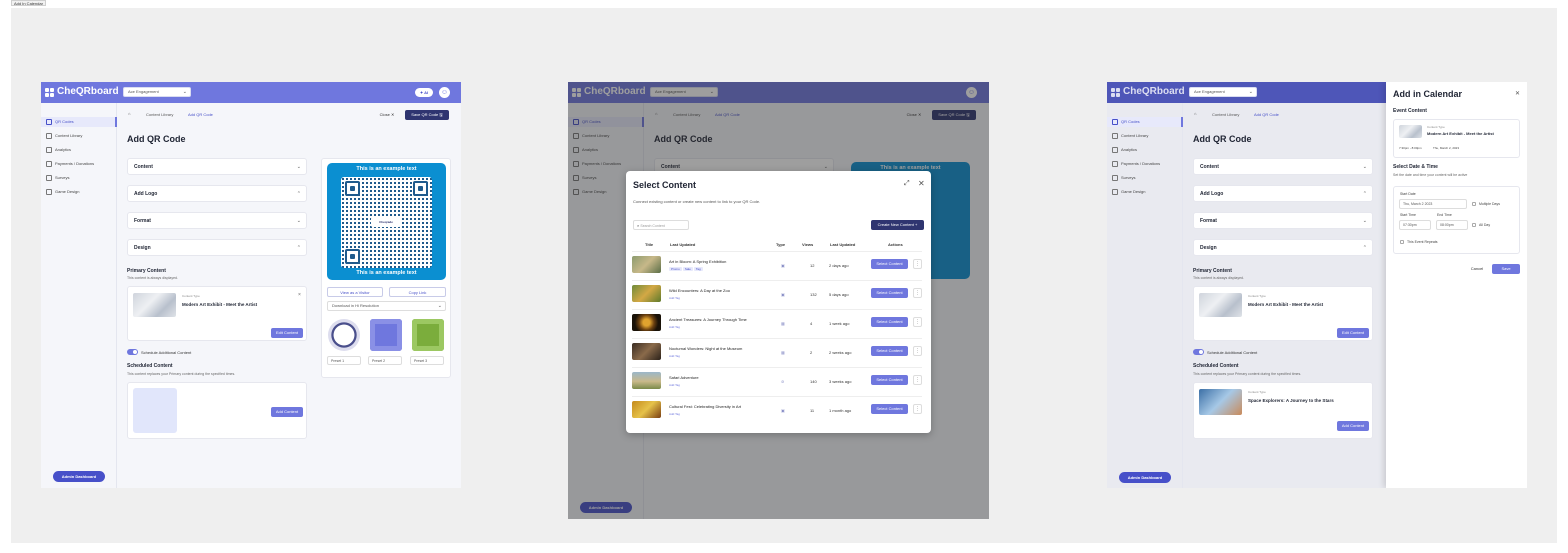 Image resolution: width=1568 pixels, height=553 pixels. I want to click on event-repeats-checkbox, so click(1402, 242).